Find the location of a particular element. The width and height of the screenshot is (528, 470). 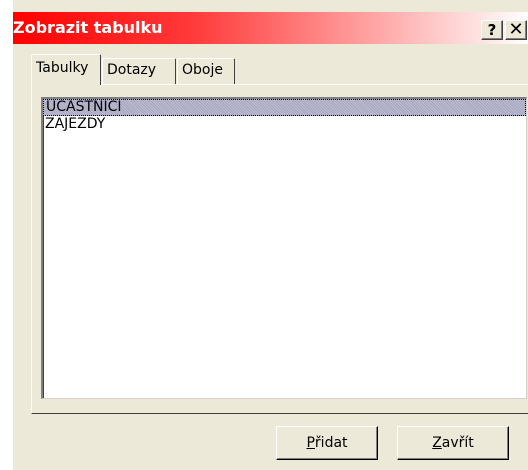

close-button-mnemonic: Z is located at coordinates (437, 443).